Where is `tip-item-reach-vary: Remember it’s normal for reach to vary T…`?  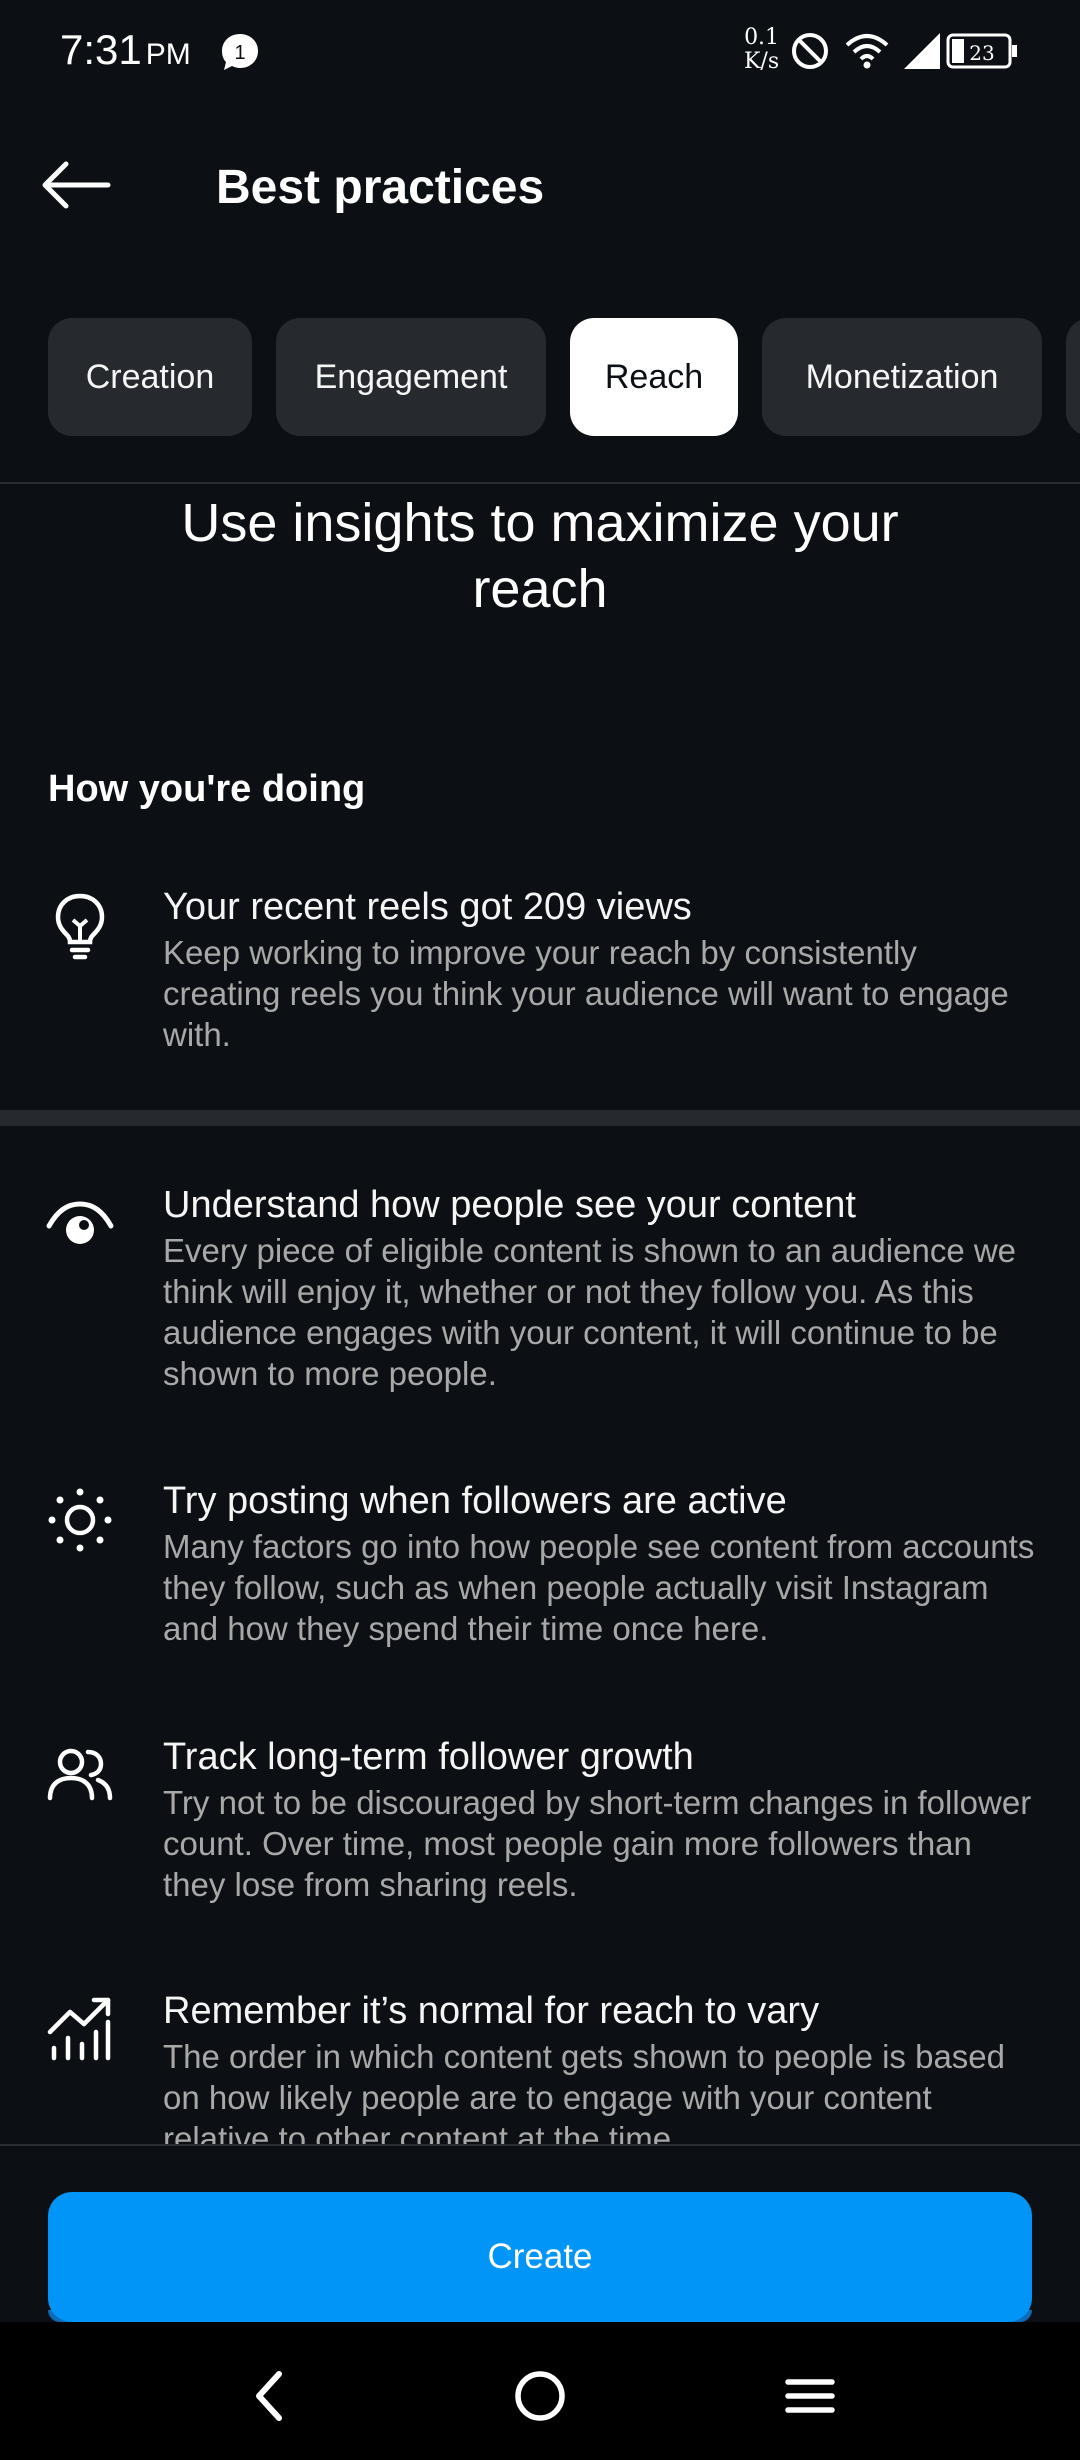 tip-item-reach-vary: Remember it’s normal for reach to vary T… is located at coordinates (540, 2066).